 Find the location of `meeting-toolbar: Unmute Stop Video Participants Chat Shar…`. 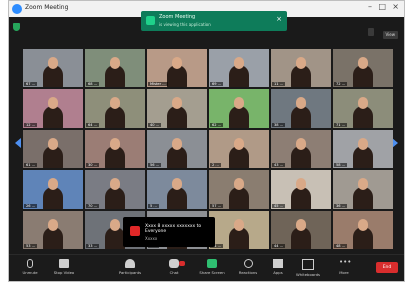

meeting-toolbar: Unmute Stop Video Participants Chat Shar… is located at coordinates (206, 267).